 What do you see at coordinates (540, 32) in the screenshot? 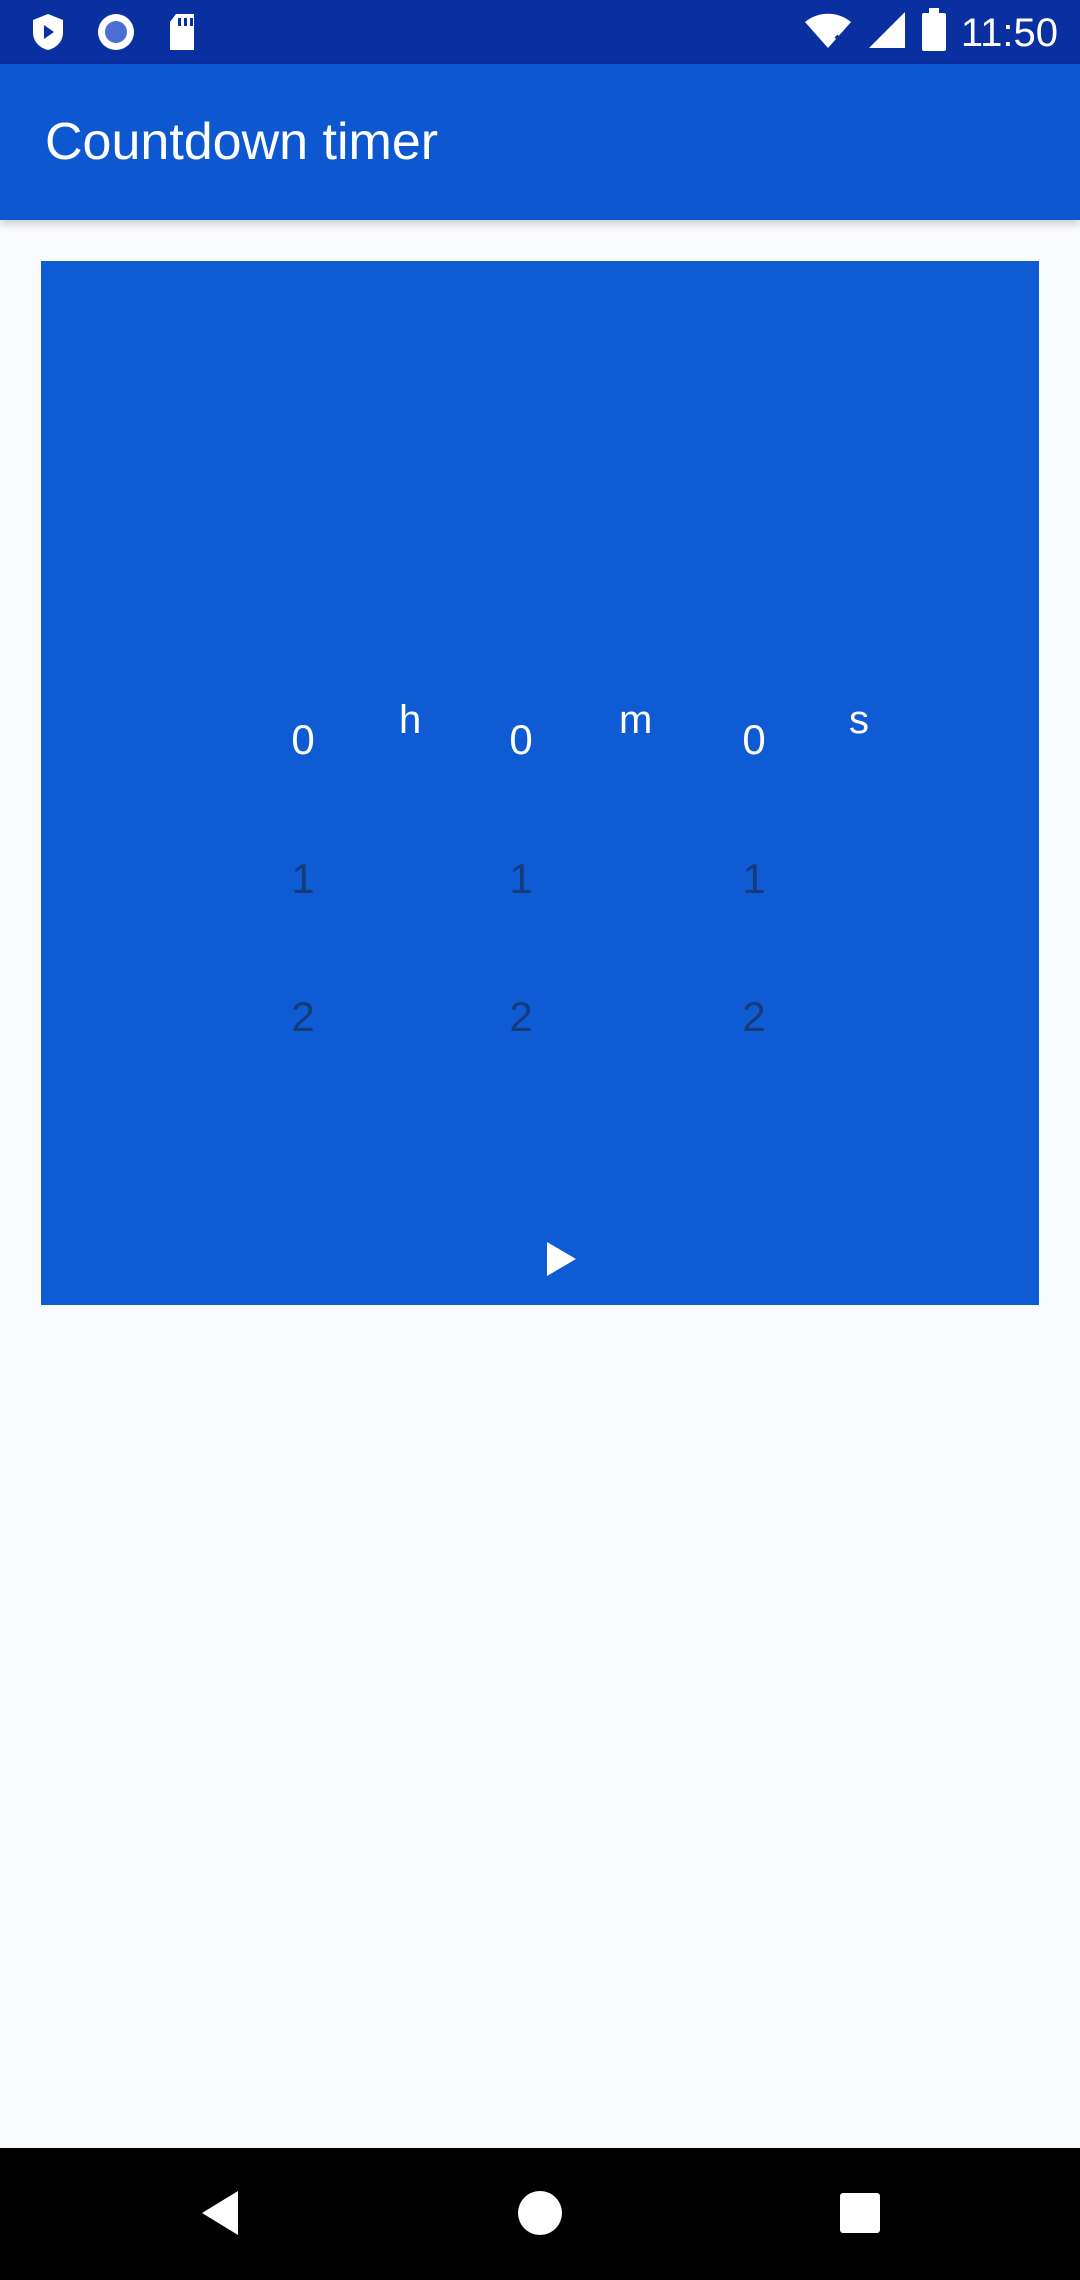
I see `status-bar: 11:50` at bounding box center [540, 32].